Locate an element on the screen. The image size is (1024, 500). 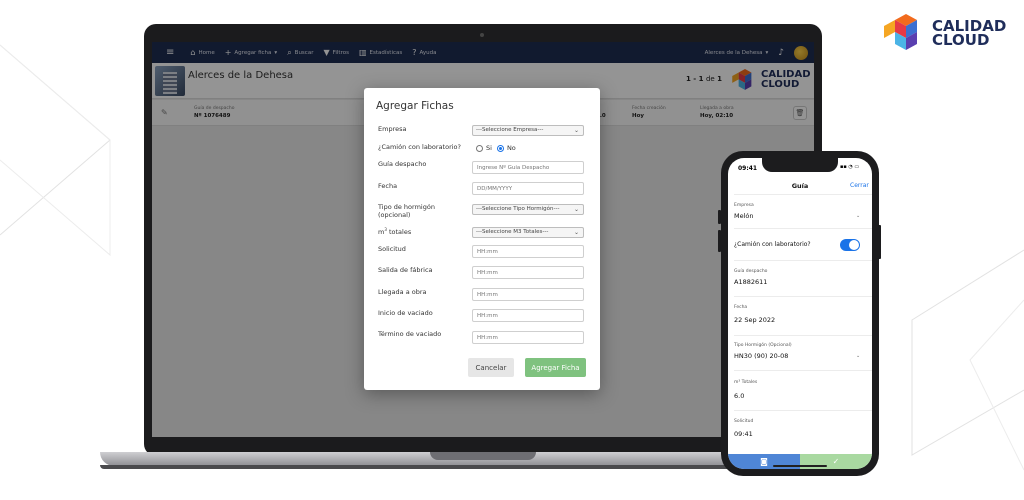
empresa-select: ---Seleccione Empresa--- ⌄ is located at coordinates (528, 130).